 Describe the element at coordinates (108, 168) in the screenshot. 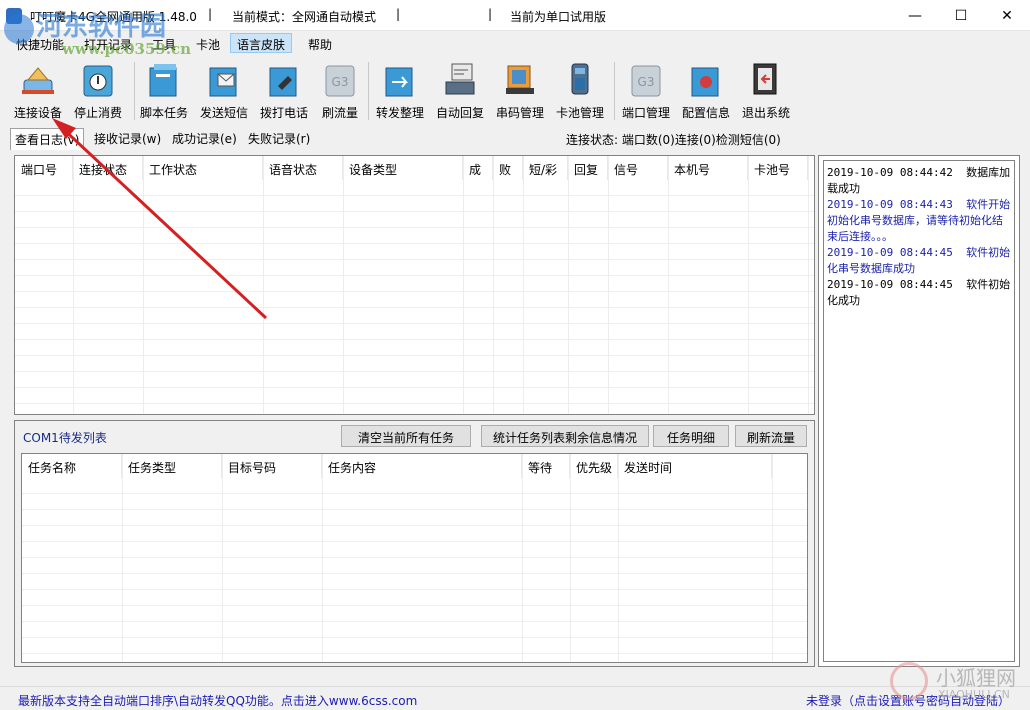

I see `column-header: 连接状态` at that location.